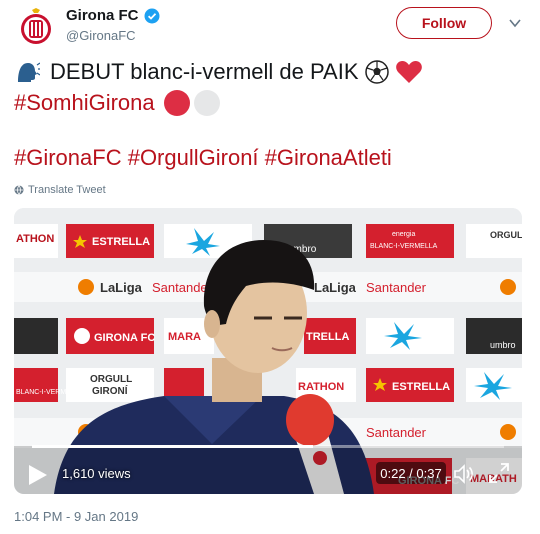  Describe the element at coordinates (76, 516) in the screenshot. I see `tweet-timestamp: 1:04 PM - 9 Jan 2019` at that location.